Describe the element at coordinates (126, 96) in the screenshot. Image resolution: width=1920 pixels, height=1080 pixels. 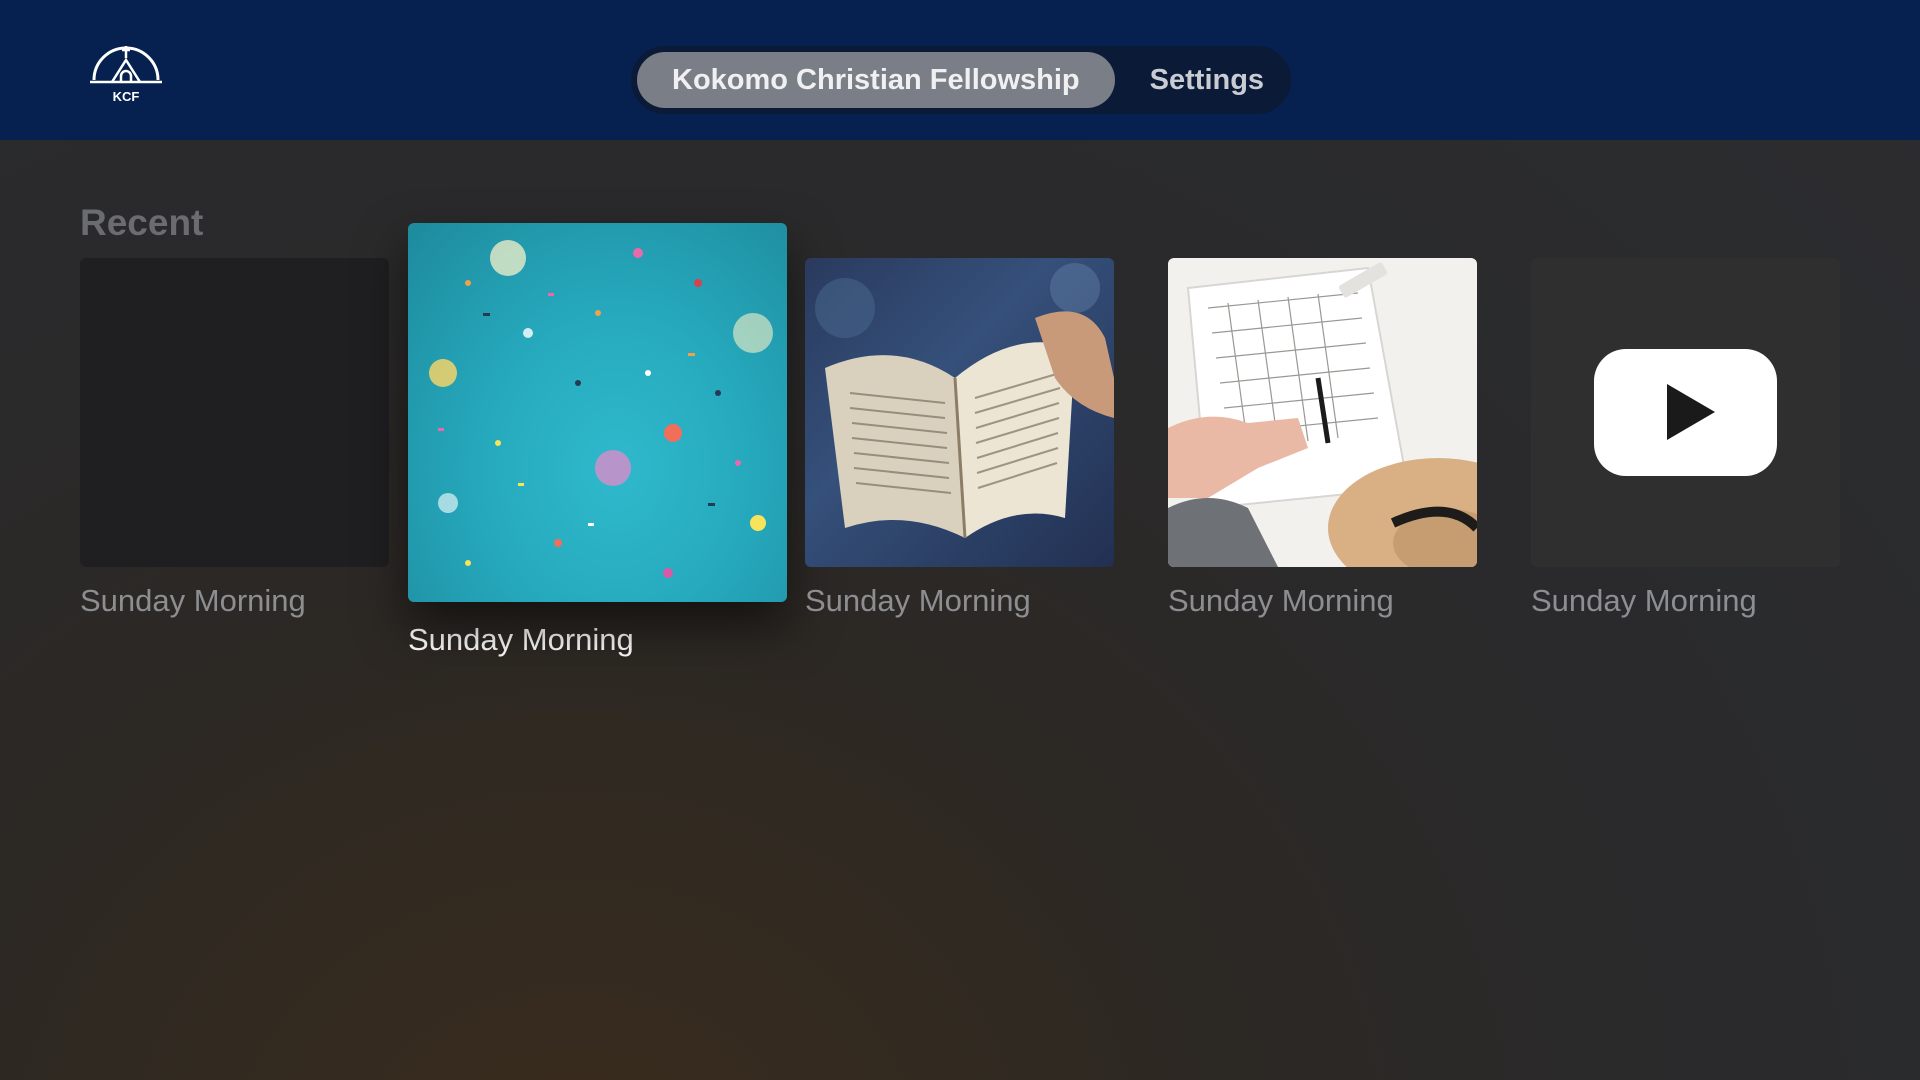
I see `logo-text: KCF` at that location.